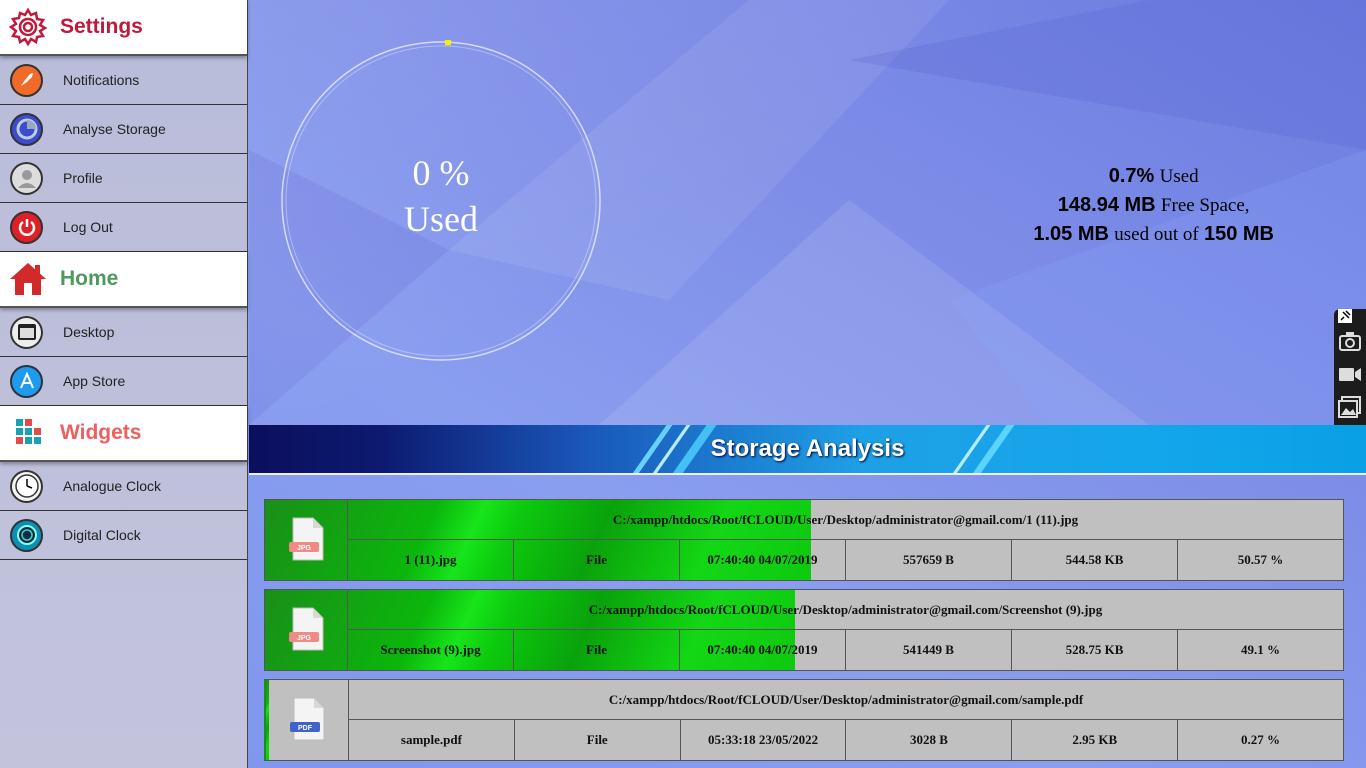 Image resolution: width=1366 pixels, height=768 pixels. What do you see at coordinates (929, 650) in the screenshot?
I see `file-bytes: 541449 B` at bounding box center [929, 650].